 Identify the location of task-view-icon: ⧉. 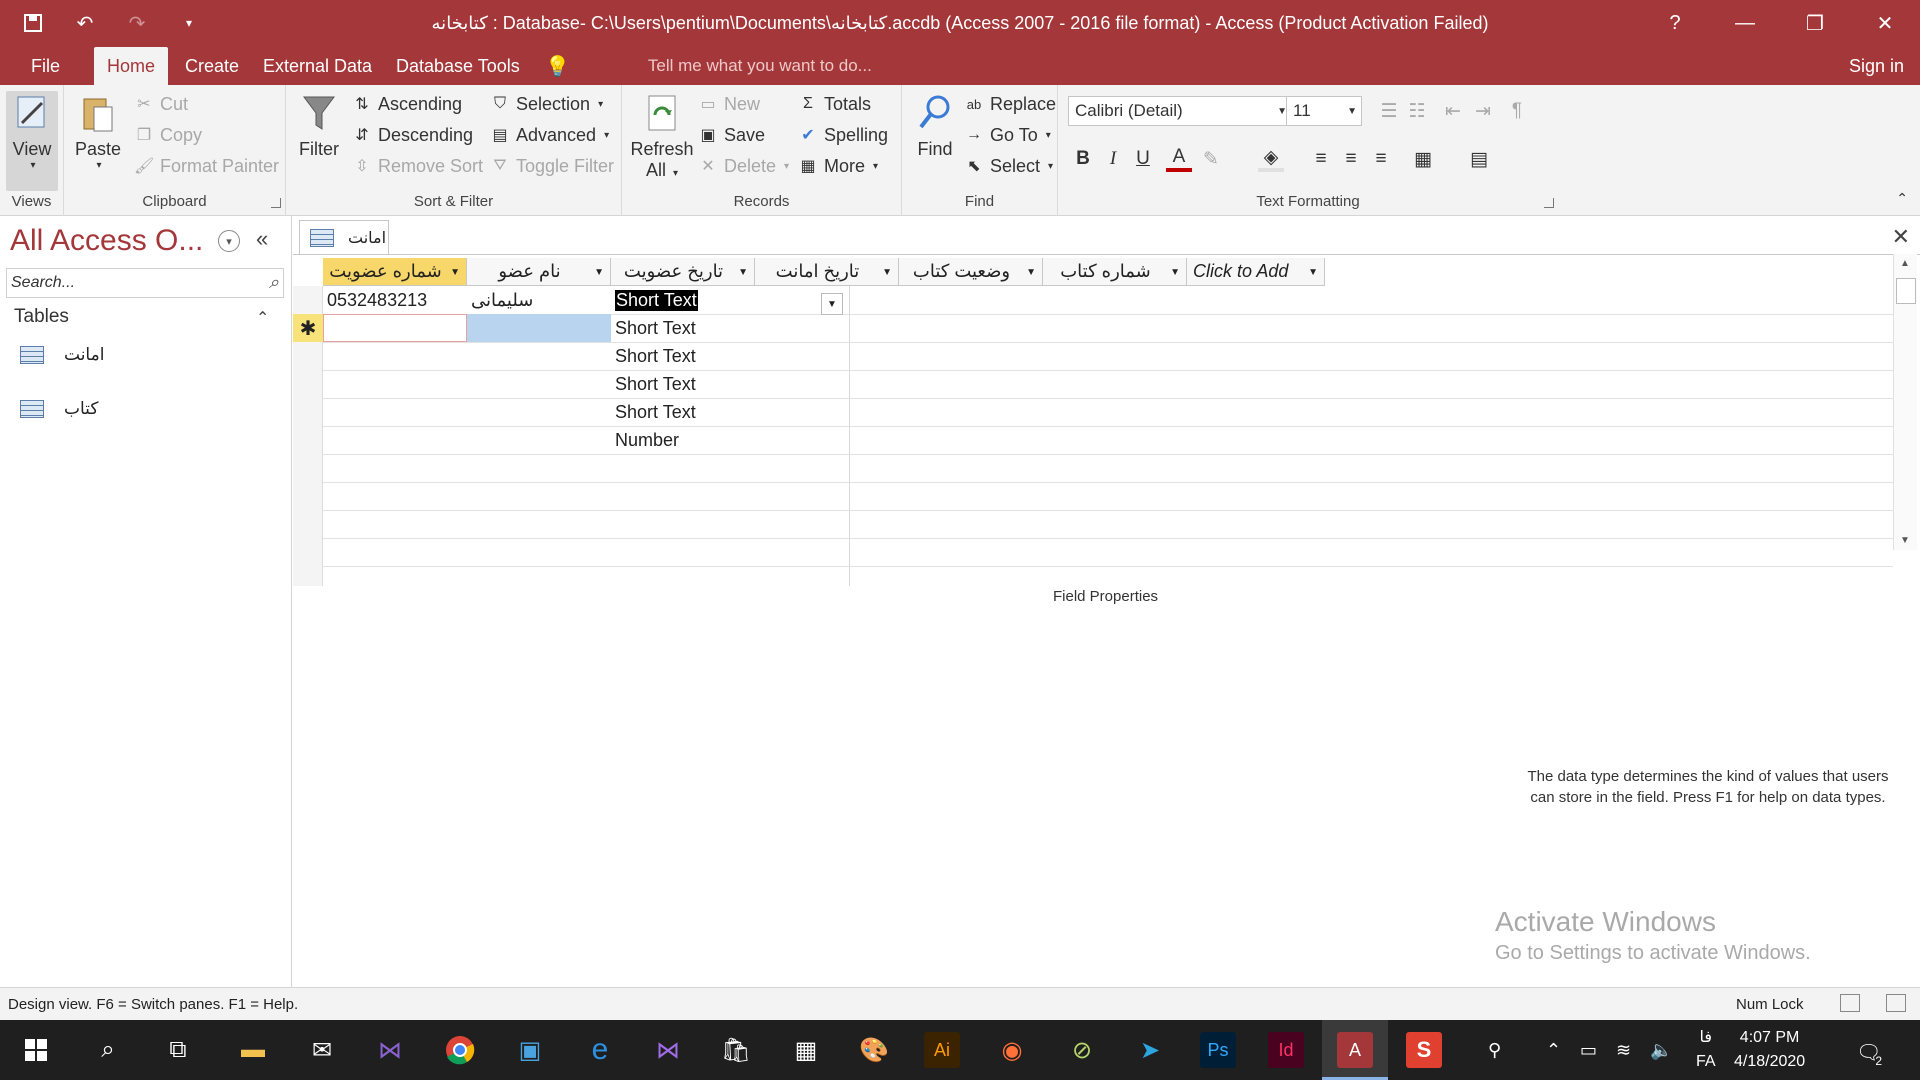
(178, 1050).